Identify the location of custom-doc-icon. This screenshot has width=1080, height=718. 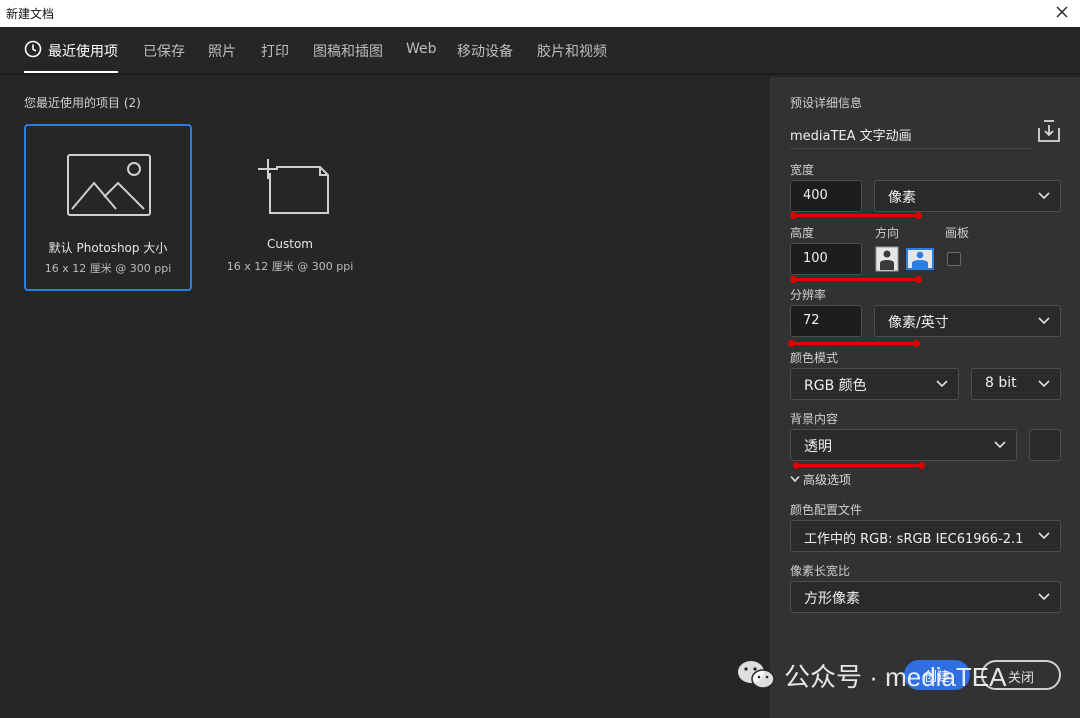
(293, 186).